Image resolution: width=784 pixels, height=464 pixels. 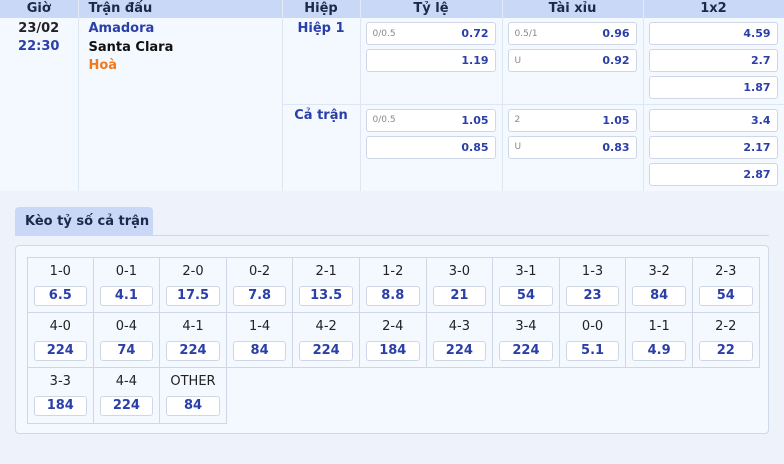 What do you see at coordinates (713, 9) in the screenshot?
I see `col-header-1x2: 1x2` at bounding box center [713, 9].